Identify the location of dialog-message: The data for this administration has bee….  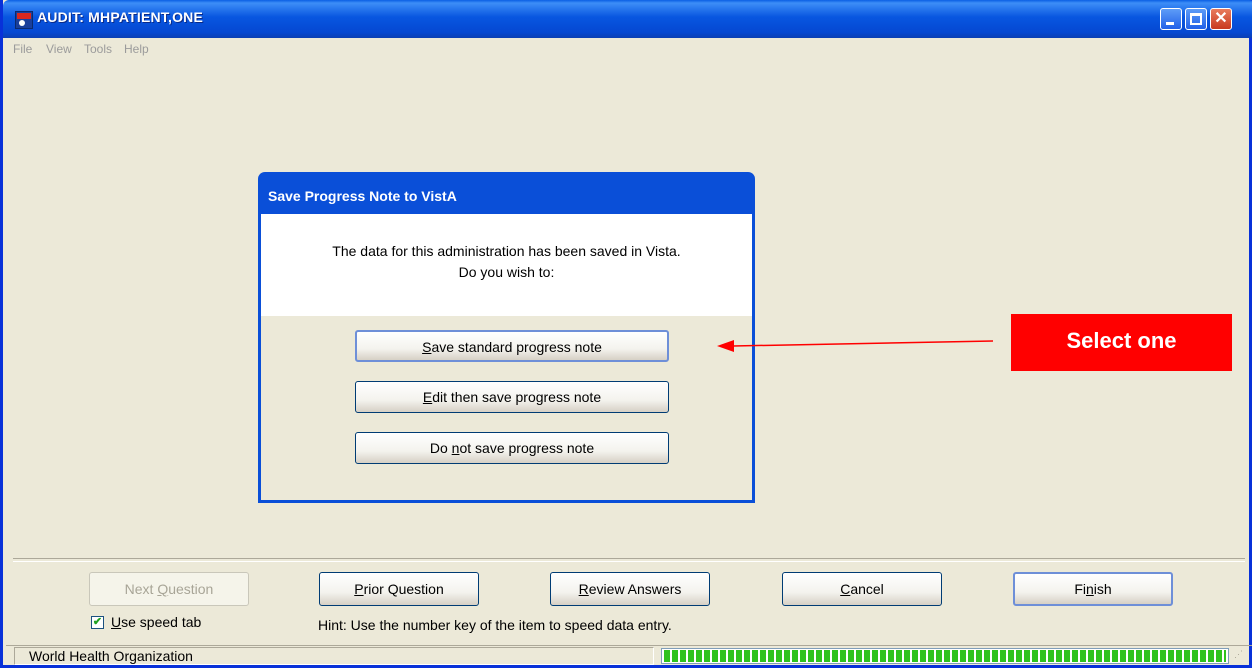
(506, 265).